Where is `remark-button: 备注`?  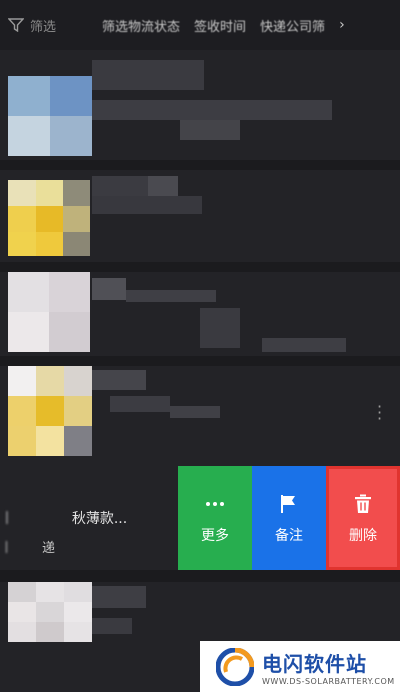 remark-button: 备注 is located at coordinates (289, 518).